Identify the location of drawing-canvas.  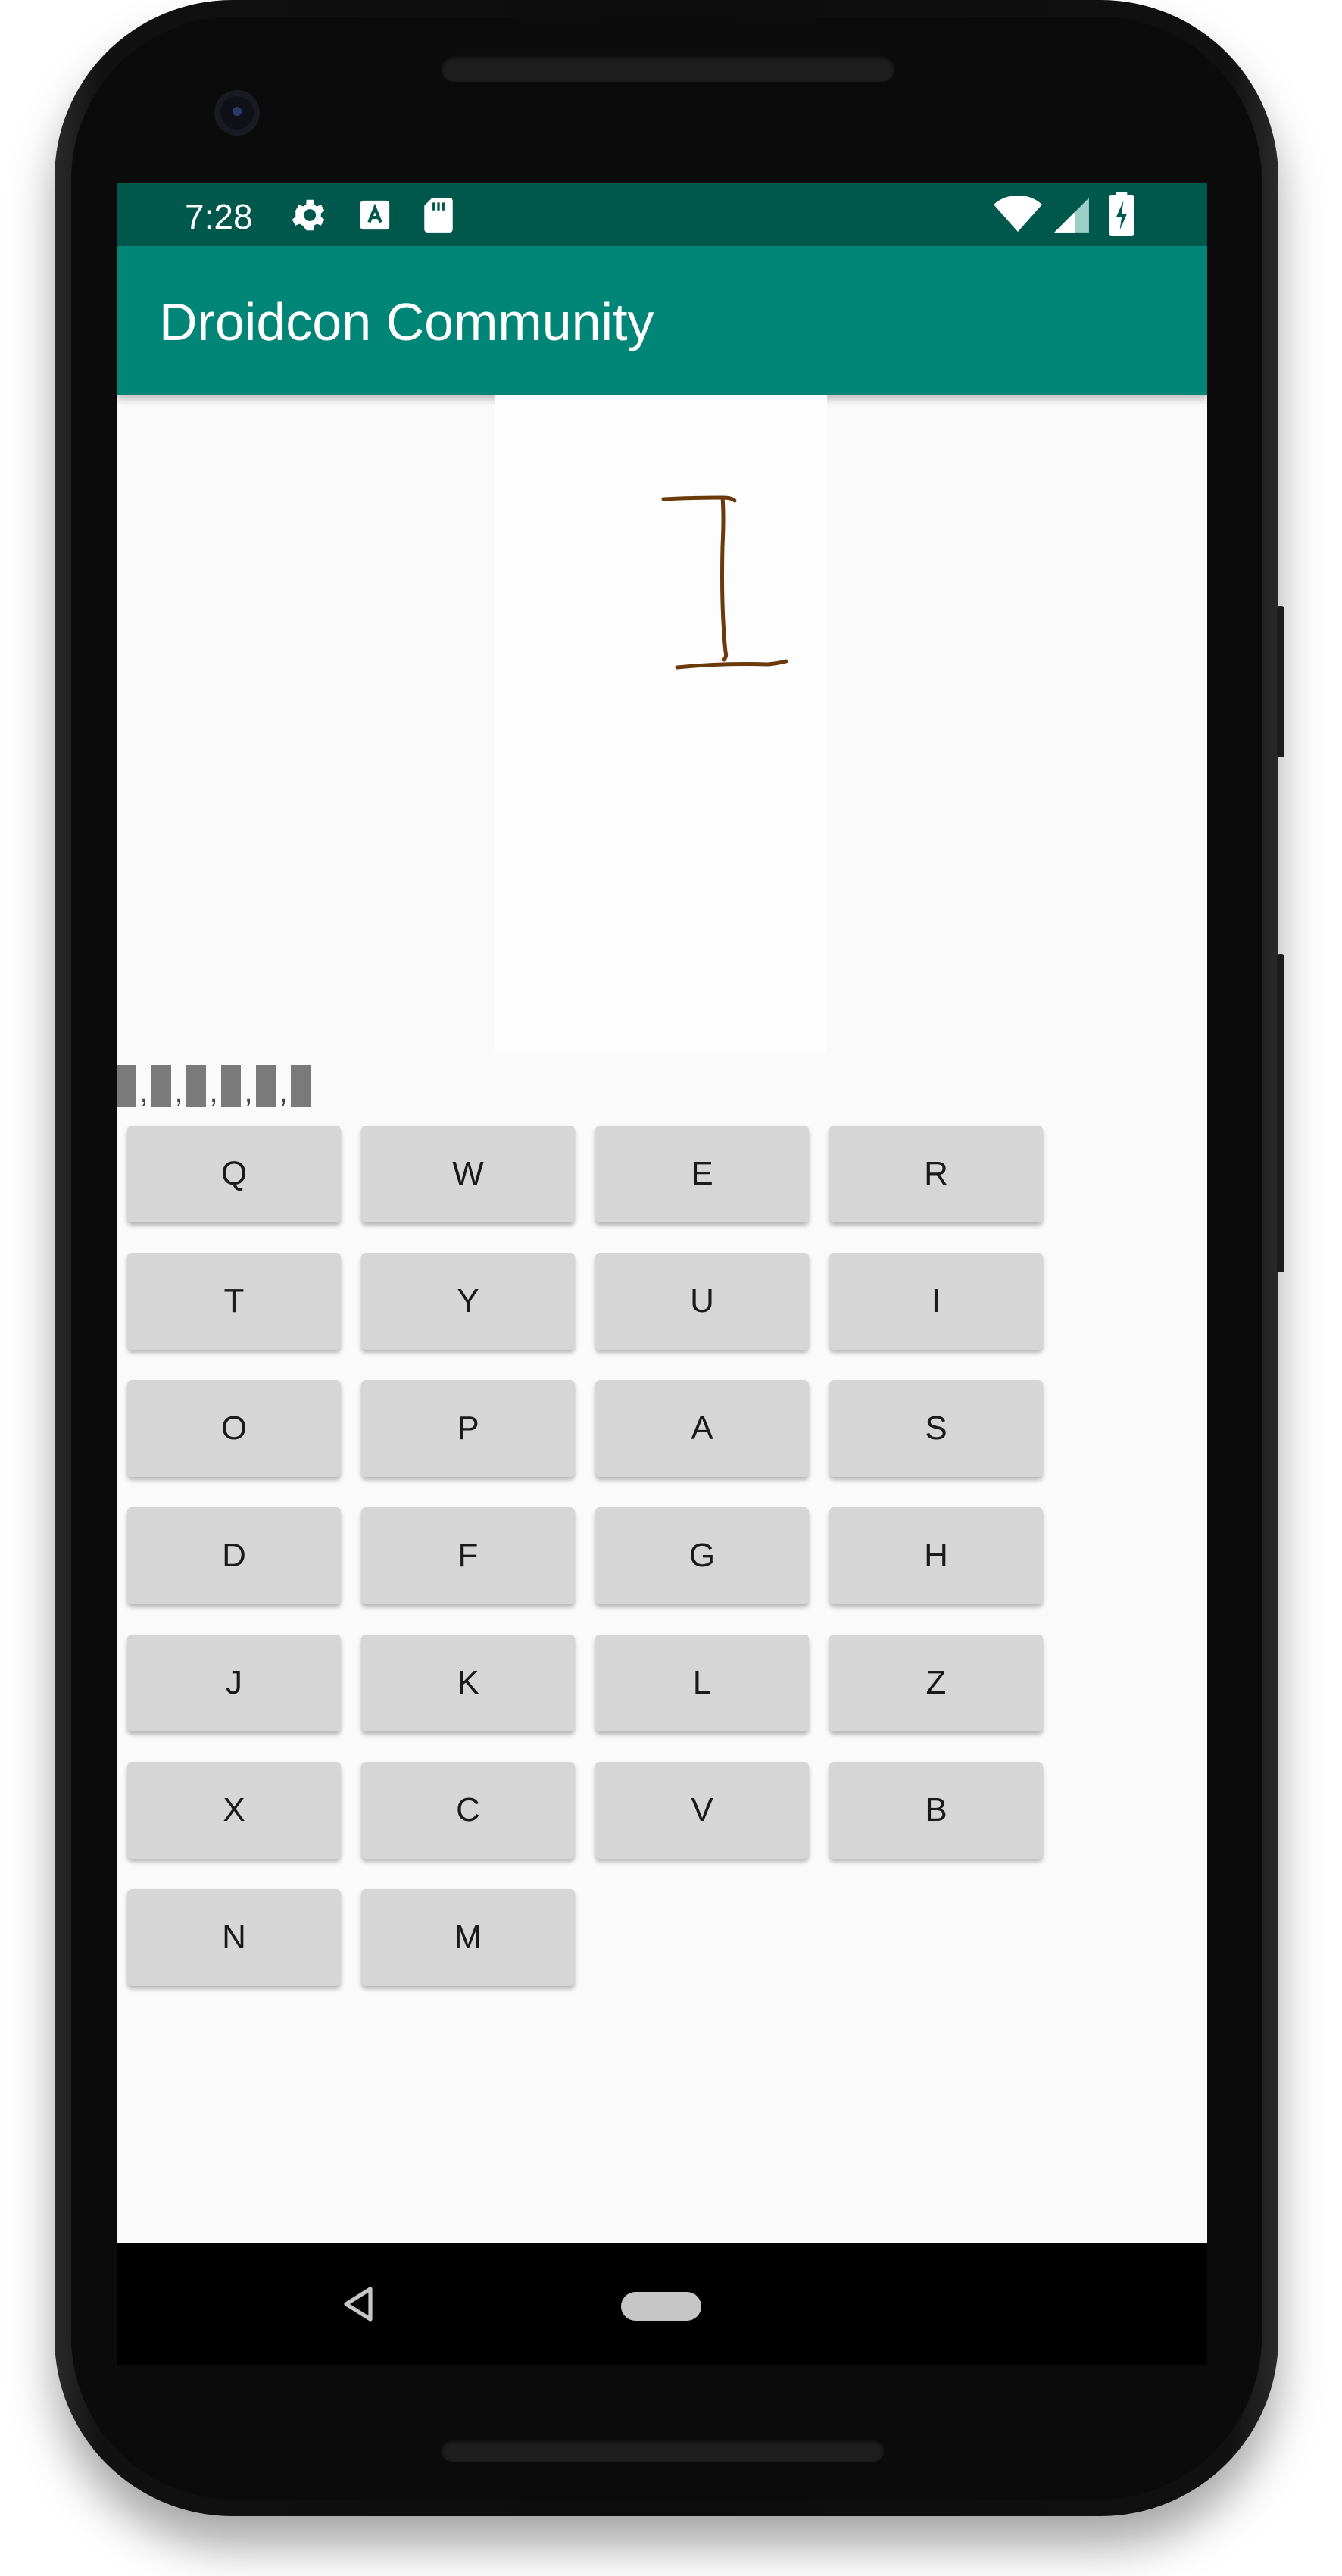
(661, 725).